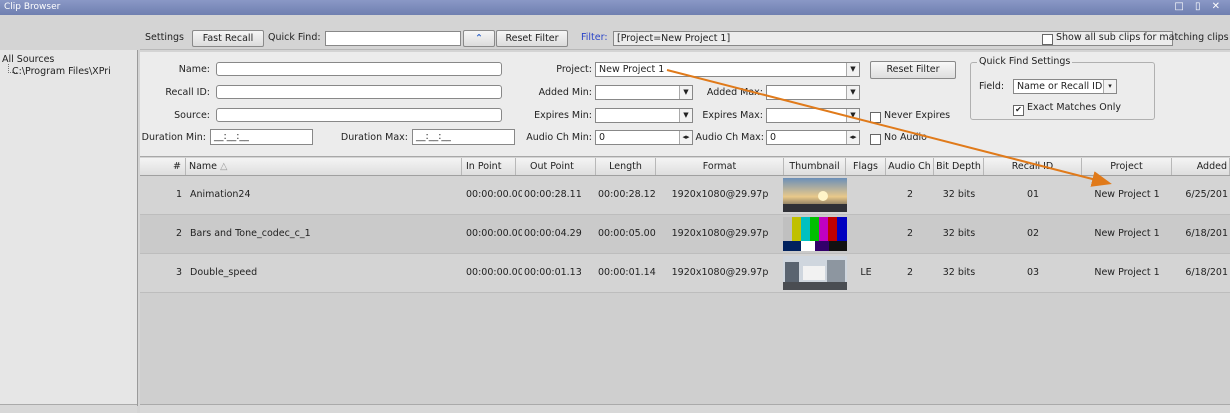 Image resolution: width=1230 pixels, height=413 pixels. I want to click on annotation-arrow, so click(889, 128).